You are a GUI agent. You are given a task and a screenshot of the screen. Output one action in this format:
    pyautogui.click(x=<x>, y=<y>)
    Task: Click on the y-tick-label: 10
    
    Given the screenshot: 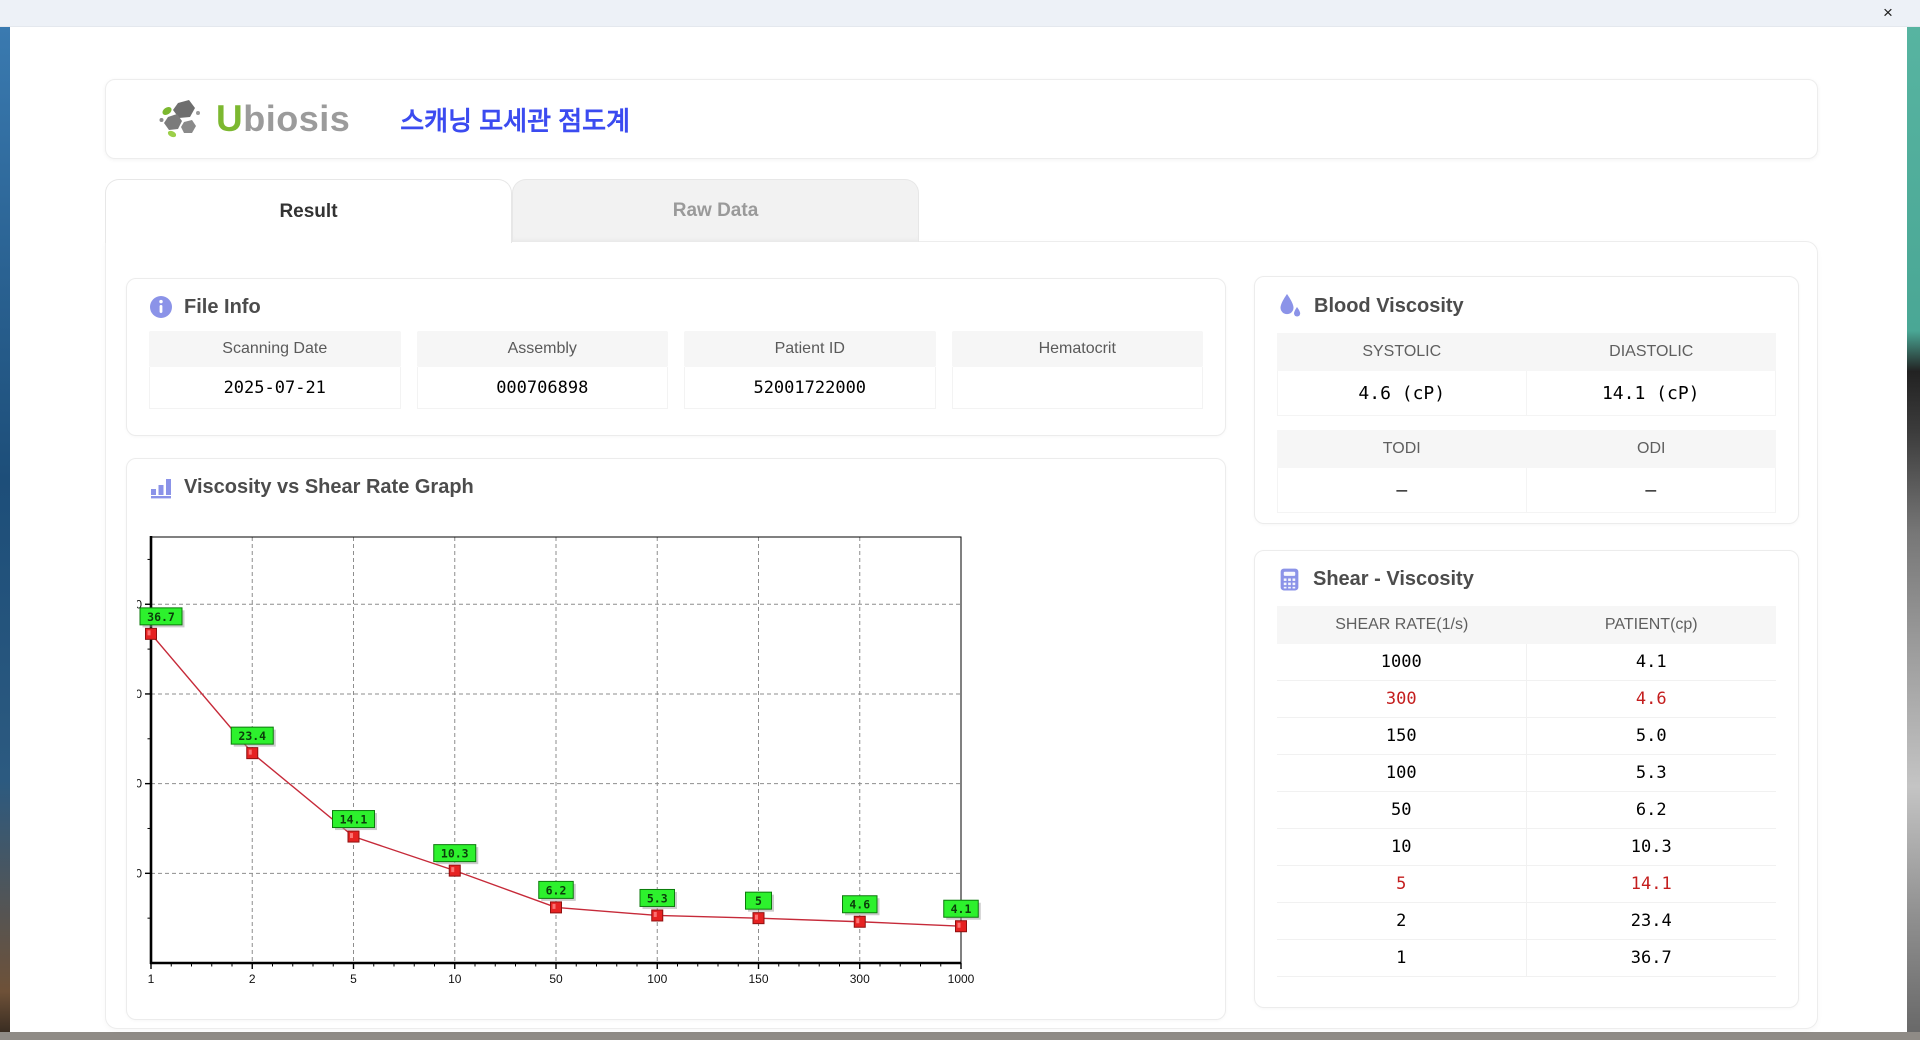 What is the action you would take?
    pyautogui.click(x=139, y=873)
    